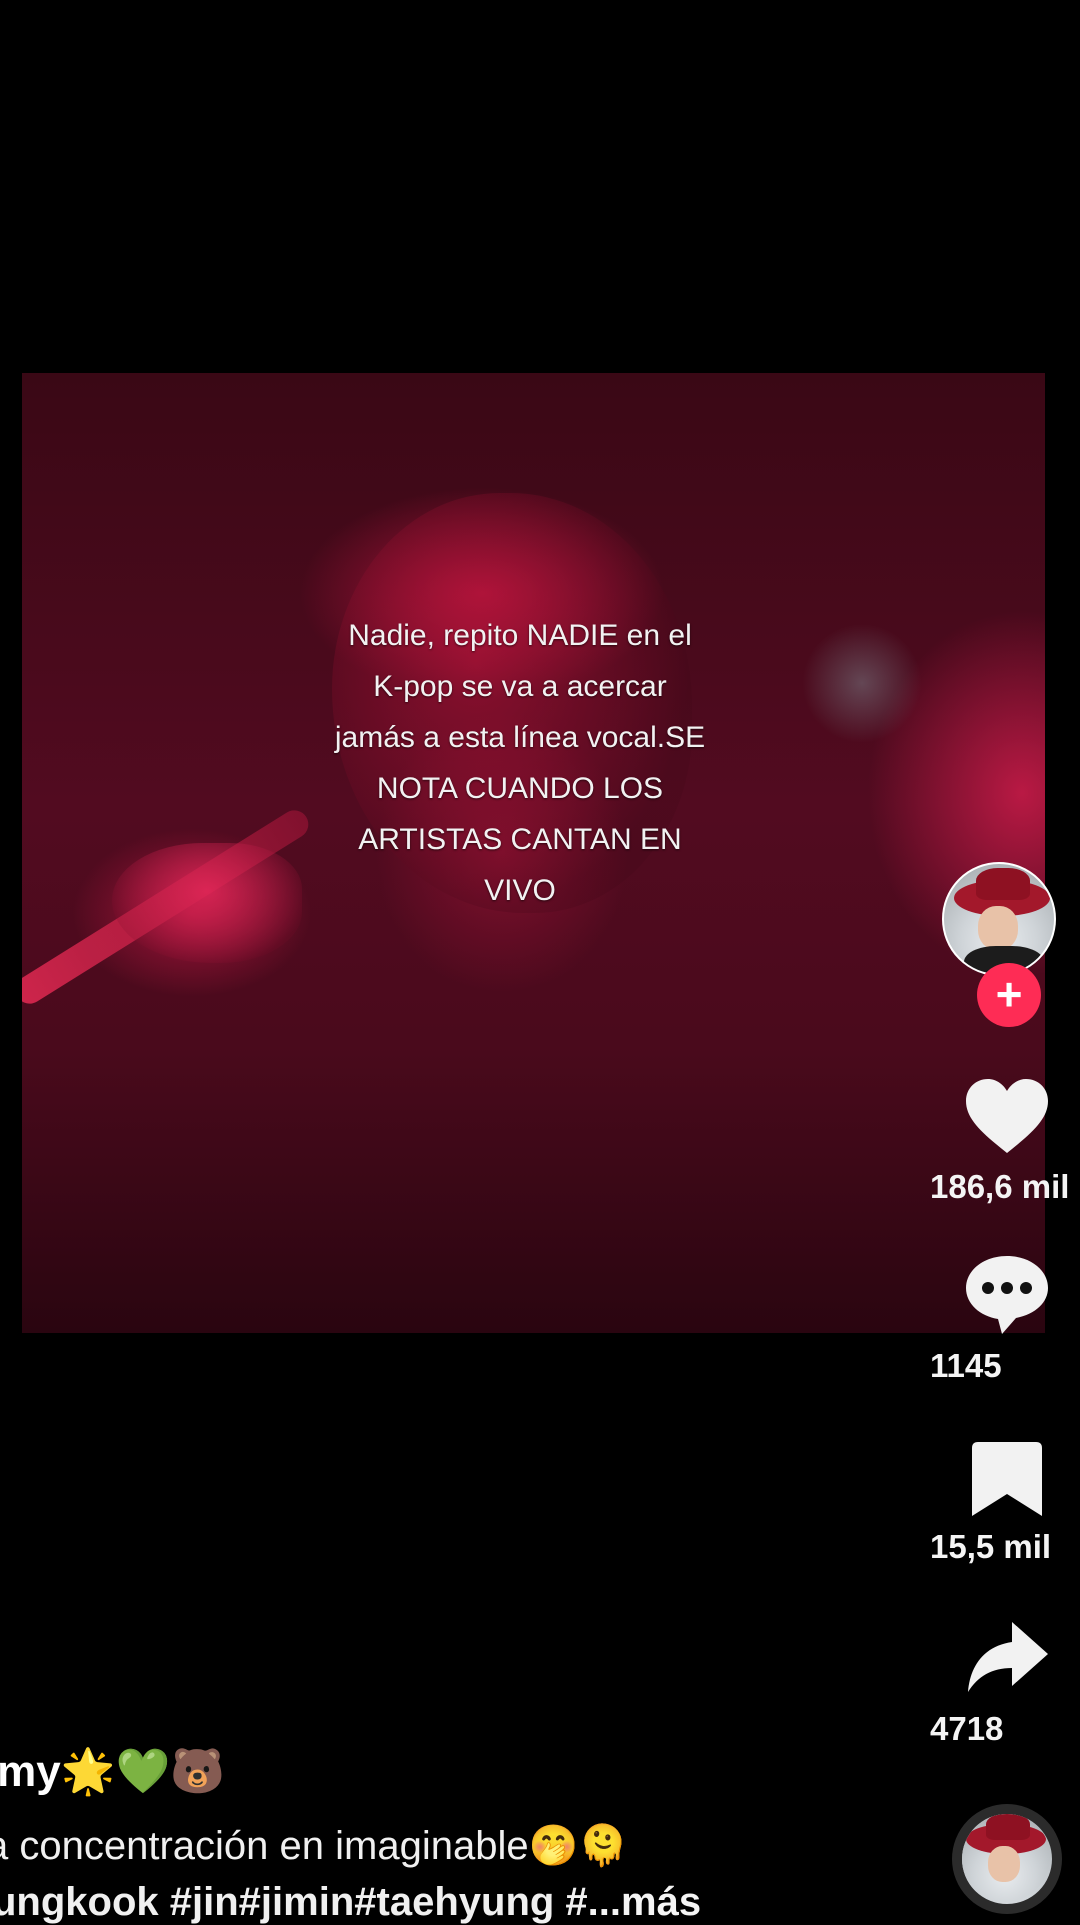  What do you see at coordinates (644, 1902) in the screenshot?
I see `caption-more-link: ...más` at bounding box center [644, 1902].